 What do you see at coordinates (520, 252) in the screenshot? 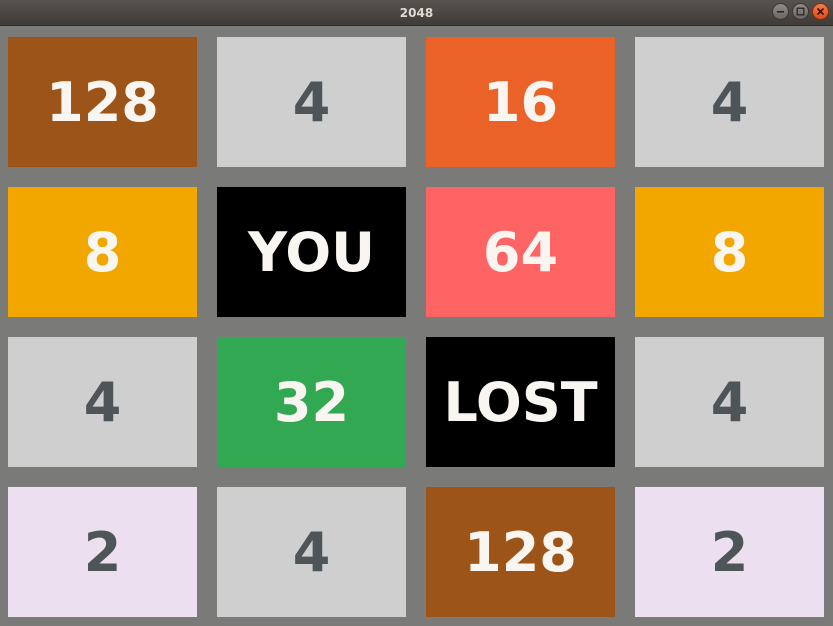
I see `tile: 64` at bounding box center [520, 252].